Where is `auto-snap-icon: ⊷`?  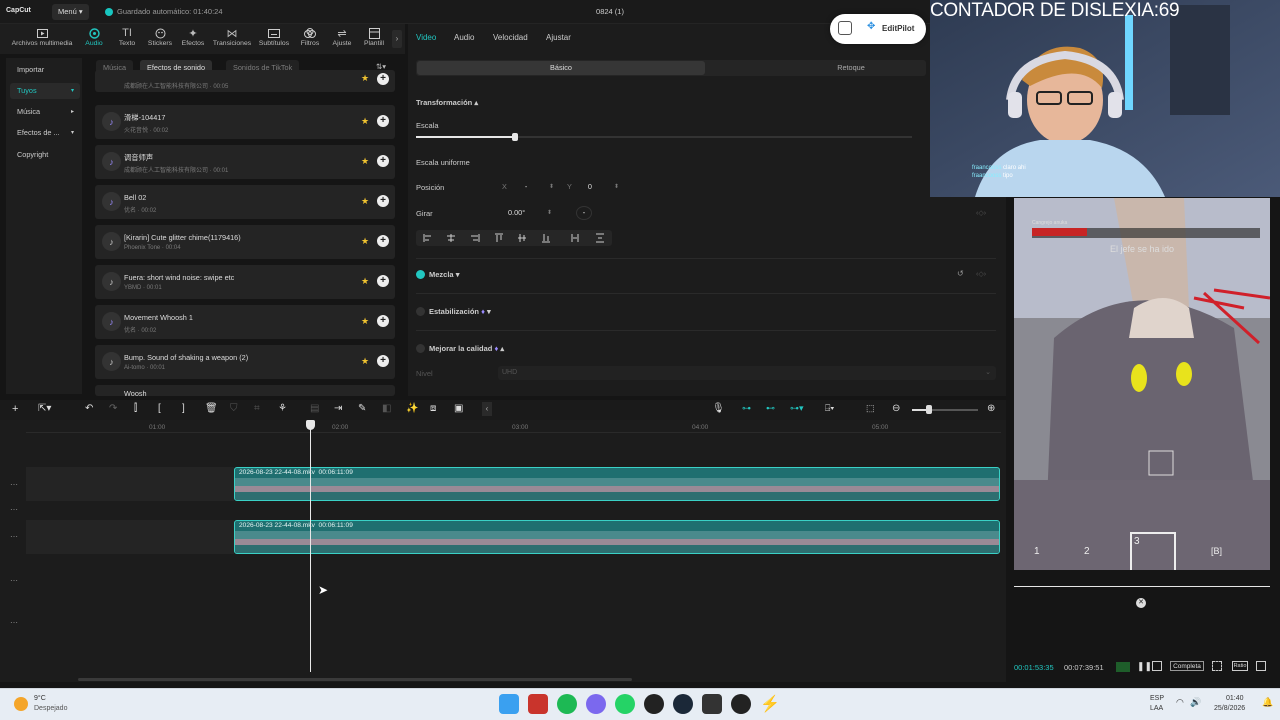
auto-snap-icon: ⊷ is located at coordinates (770, 408).